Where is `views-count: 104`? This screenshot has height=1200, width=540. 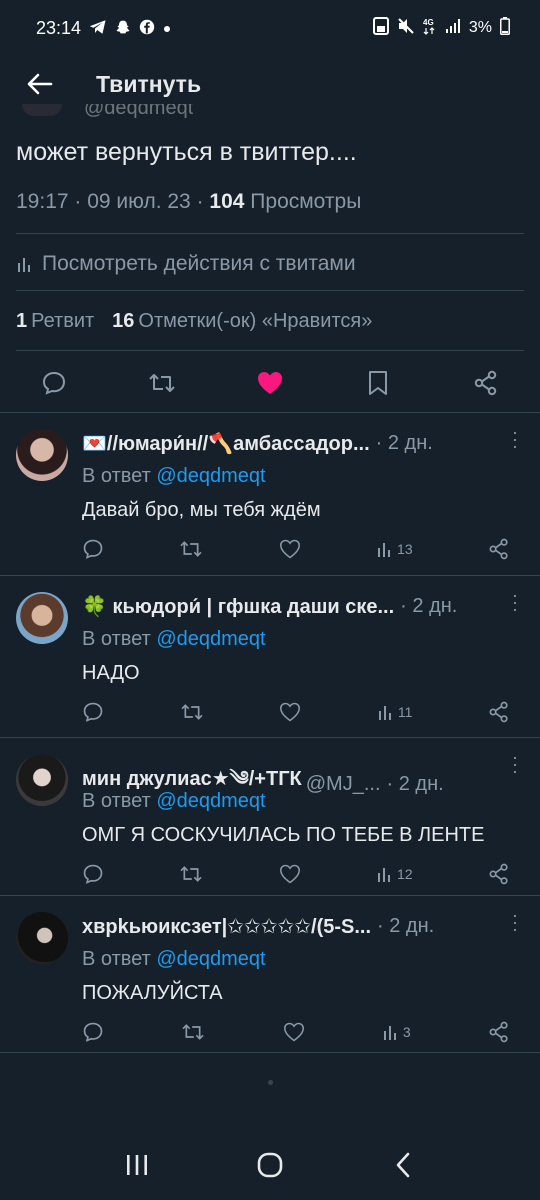
views-count: 104 is located at coordinates (227, 201).